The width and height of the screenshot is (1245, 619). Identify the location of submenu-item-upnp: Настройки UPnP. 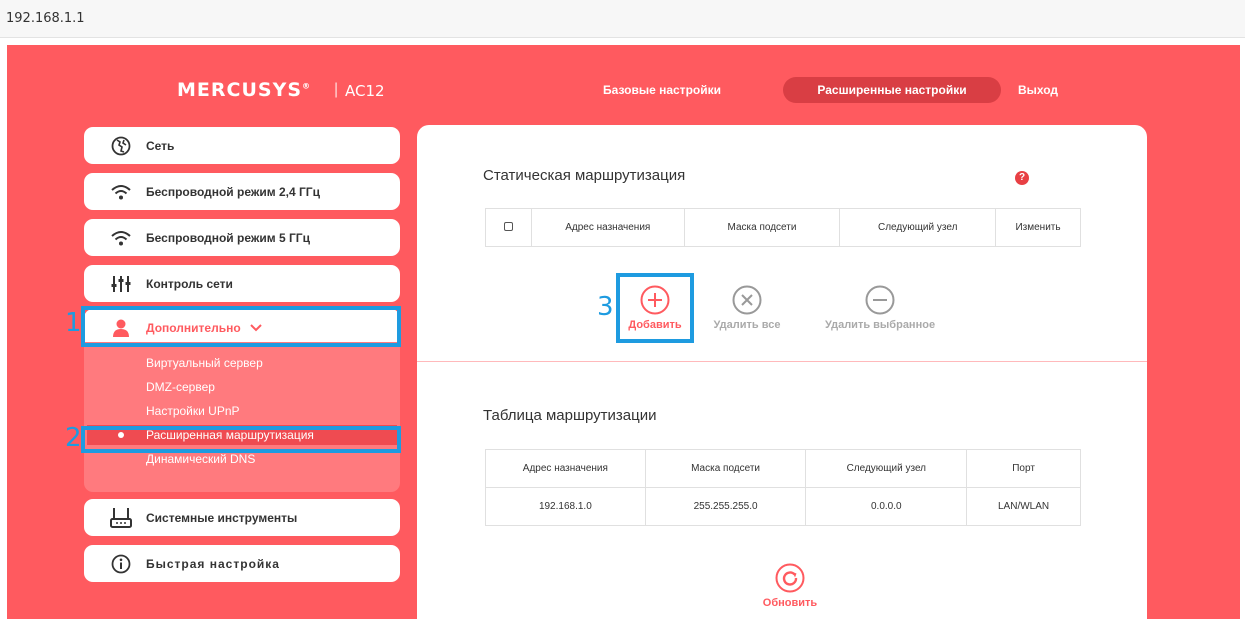
(193, 411).